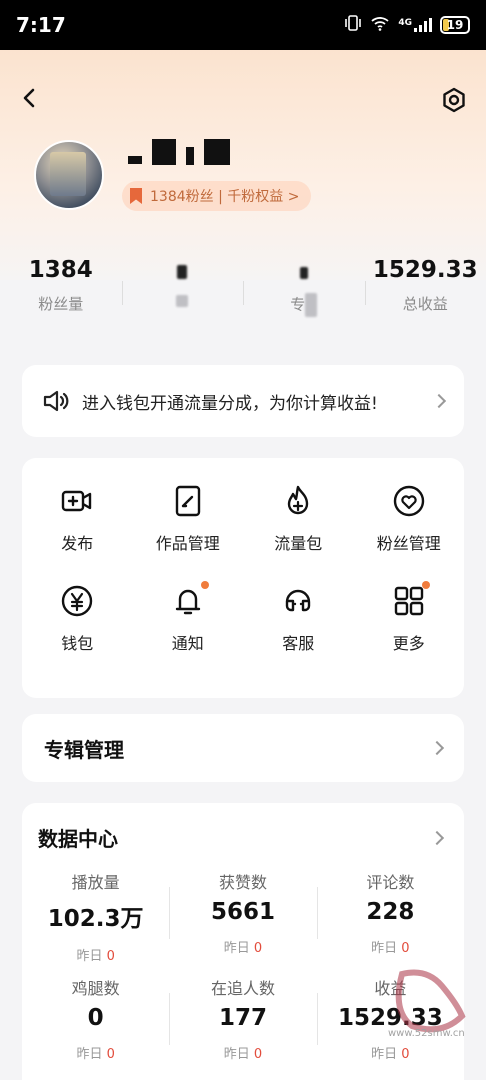  Describe the element at coordinates (95, 1020) in the screenshot. I see `metric-drumsticks: 鸡腿数 0 昨日 0` at that location.